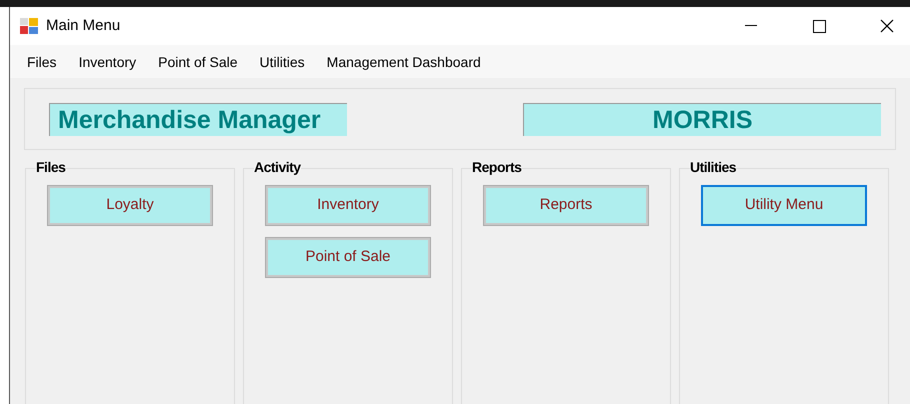 This screenshot has width=910, height=404. I want to click on group-title: Utilities, so click(713, 167).